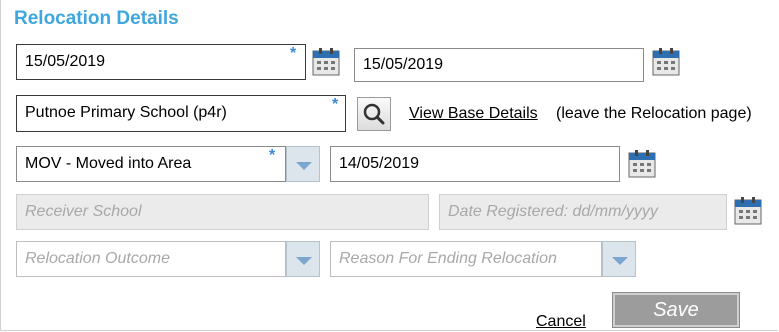  I want to click on school-value: Putnoe Primary School (p4r), so click(126, 112).